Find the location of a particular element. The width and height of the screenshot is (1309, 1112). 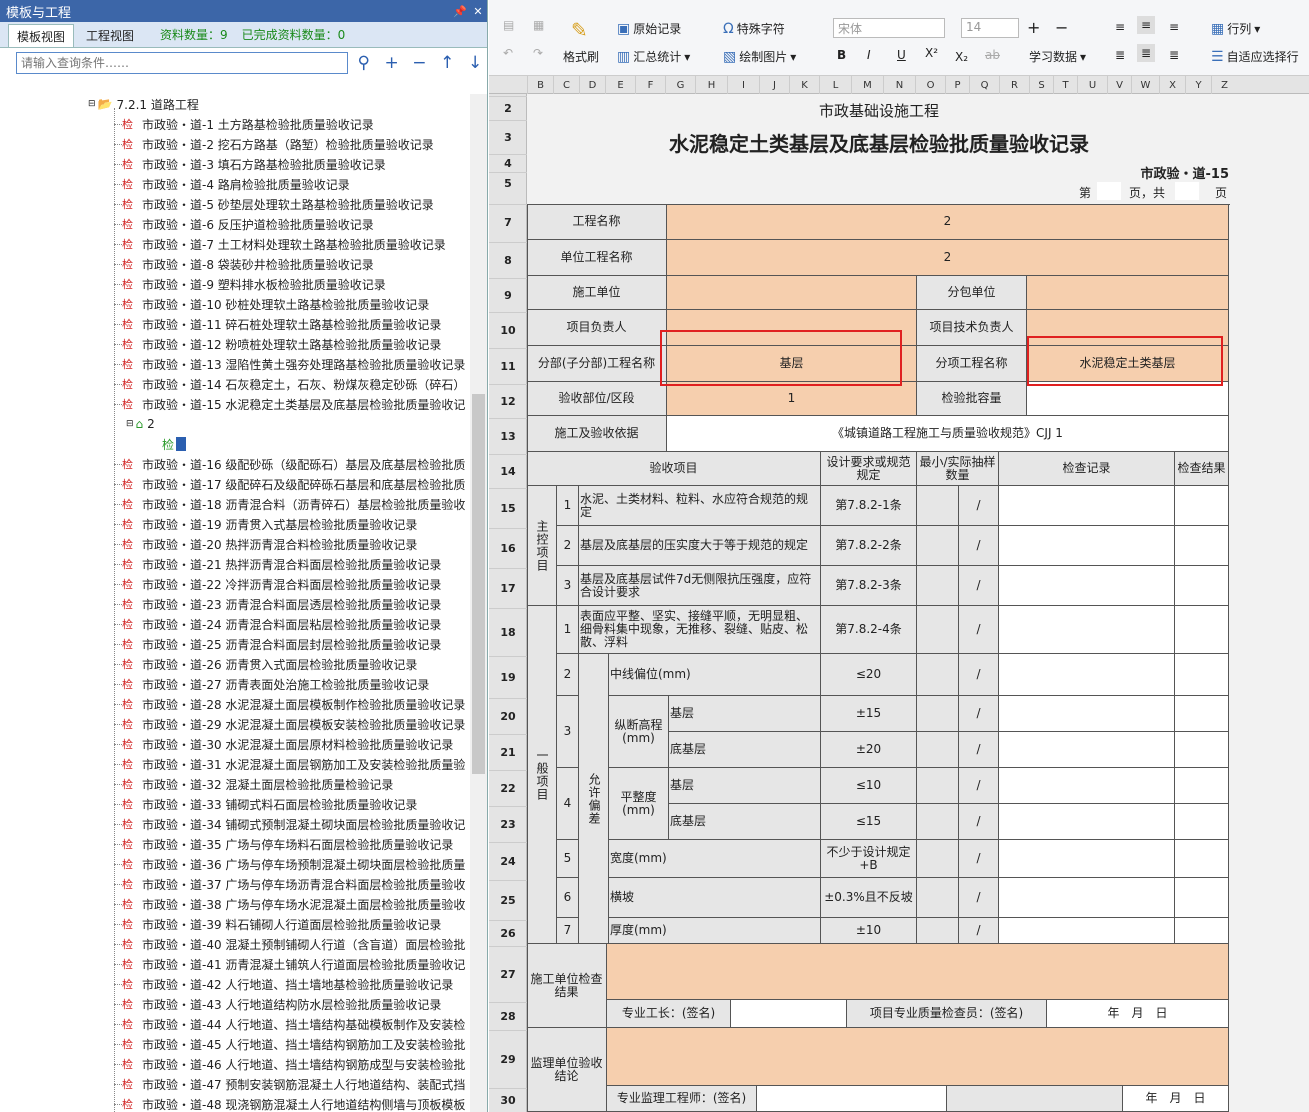

tree-item: 检市政验・道-8 袋装砂井检验批质量验收记录 is located at coordinates (235, 264).